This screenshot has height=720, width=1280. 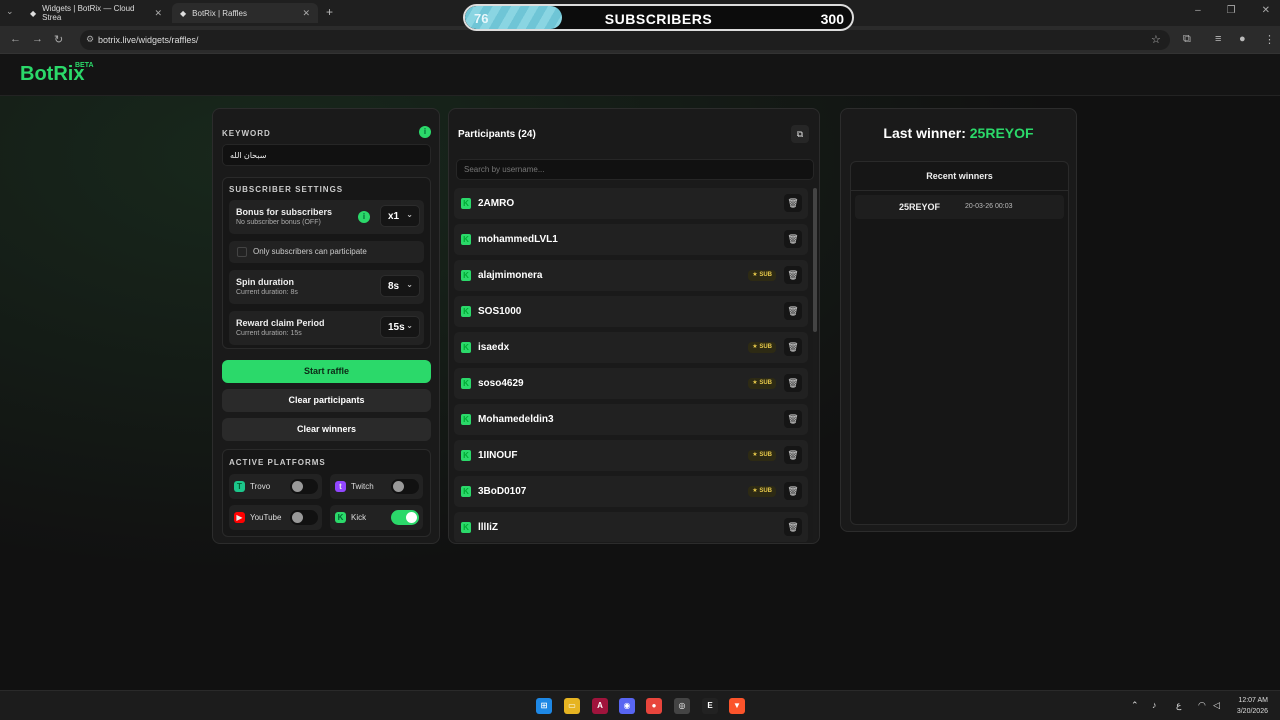 What do you see at coordinates (631, 527) in the screenshot?
I see `participant-row: KlllIiZ 🗑` at bounding box center [631, 527].